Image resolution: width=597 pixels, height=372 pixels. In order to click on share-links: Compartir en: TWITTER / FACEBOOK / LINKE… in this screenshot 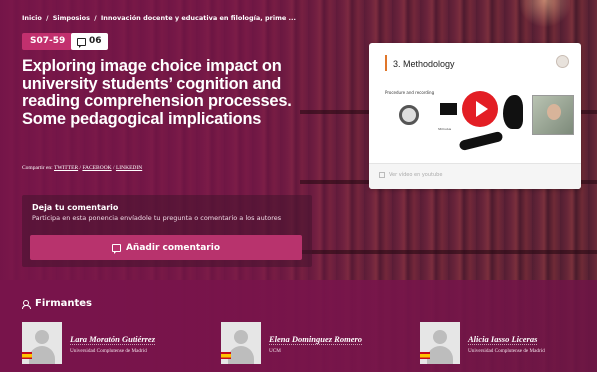, I will do `click(82, 168)`.